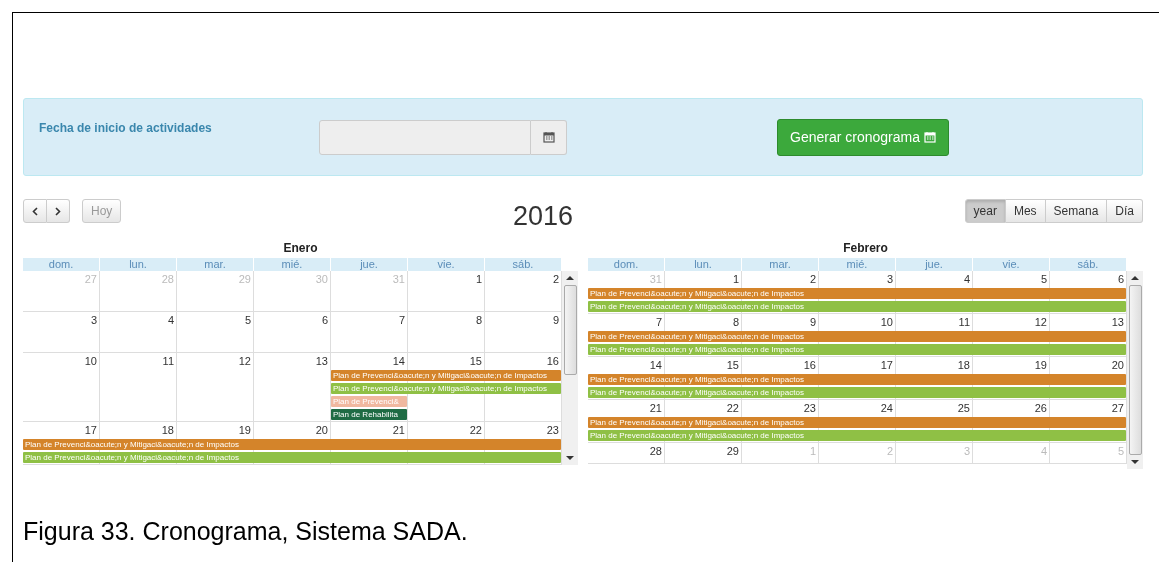 Image resolution: width=1159 pixels, height=563 pixels. I want to click on previous-button, so click(35, 211).